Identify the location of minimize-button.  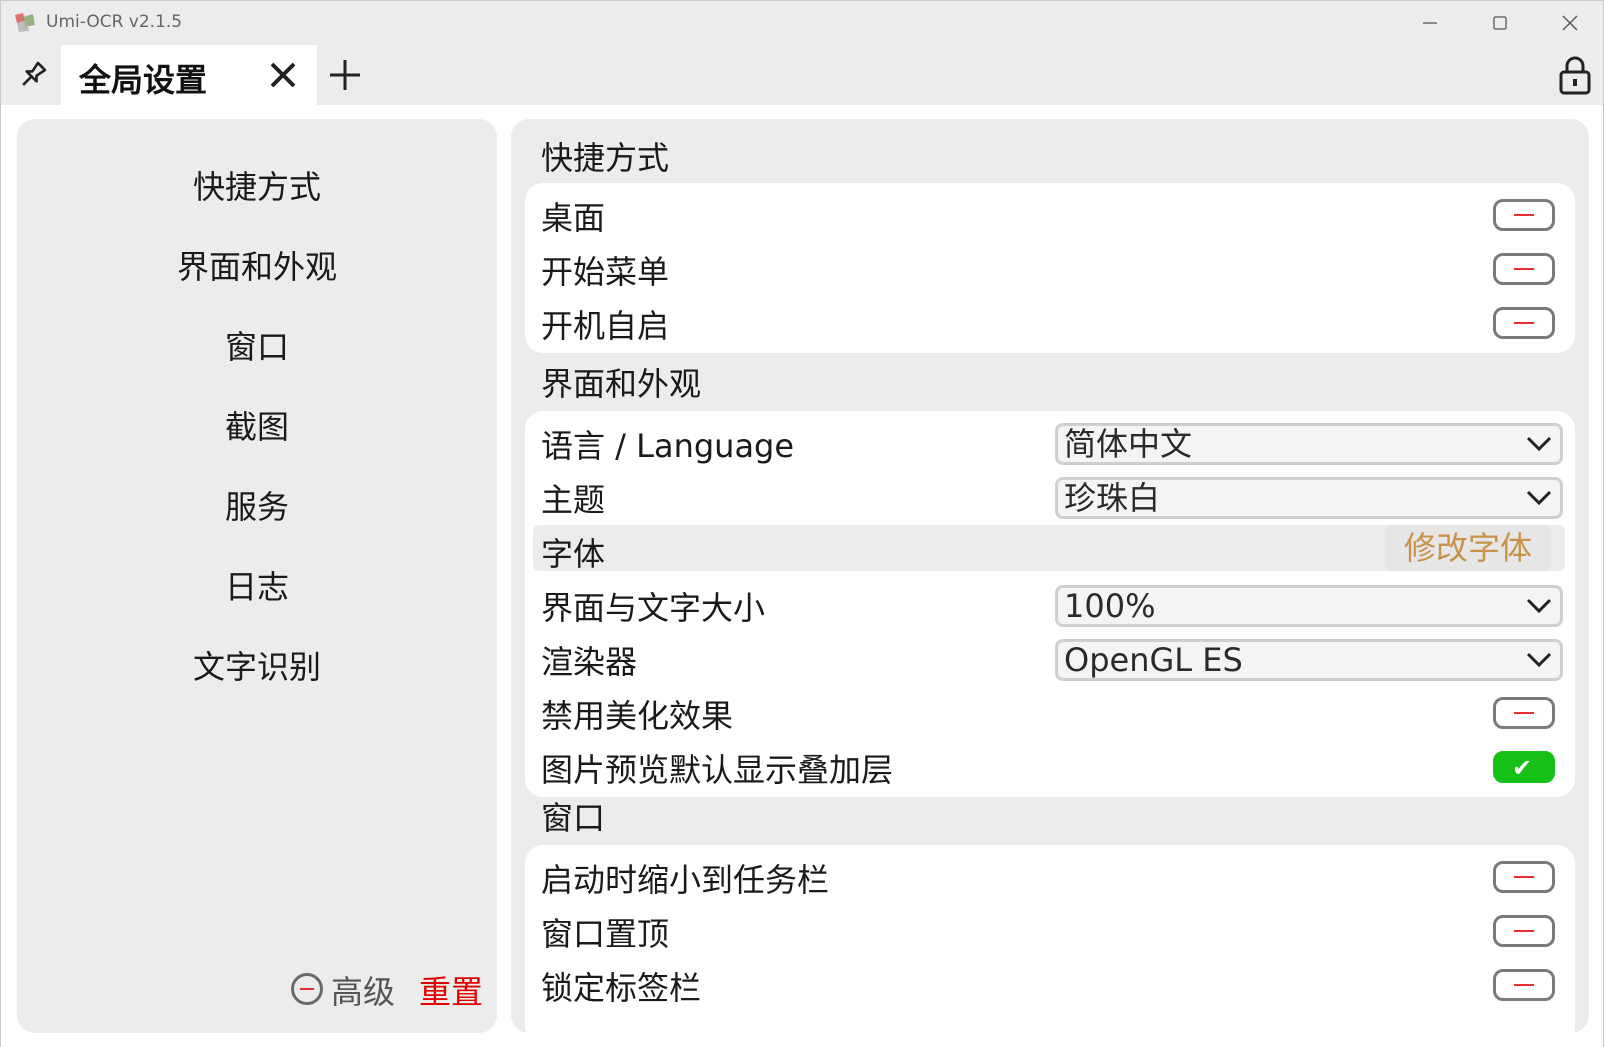
(1430, 23).